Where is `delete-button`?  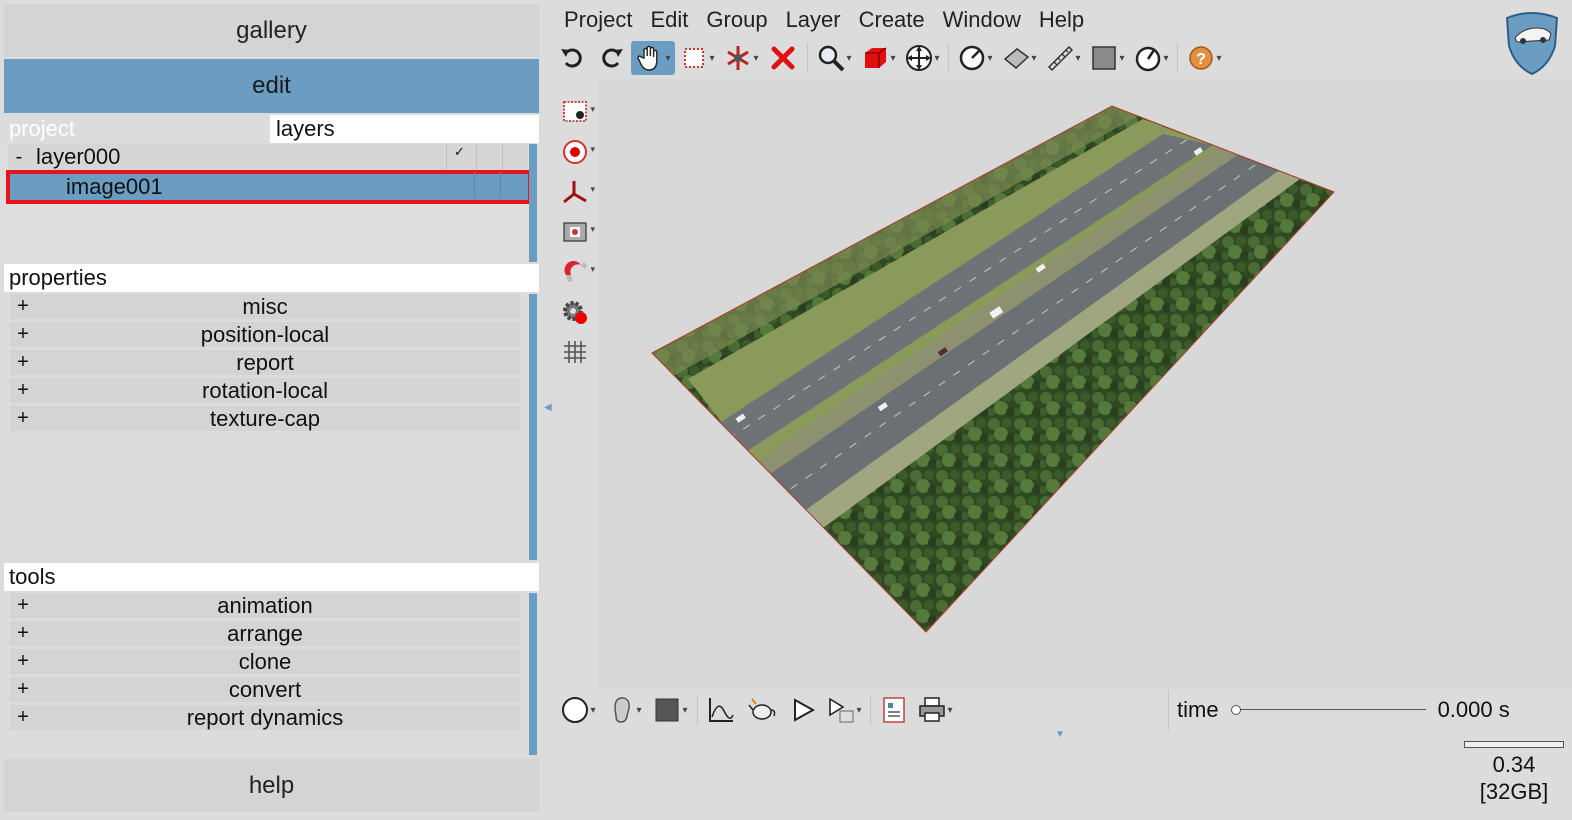 delete-button is located at coordinates (783, 58).